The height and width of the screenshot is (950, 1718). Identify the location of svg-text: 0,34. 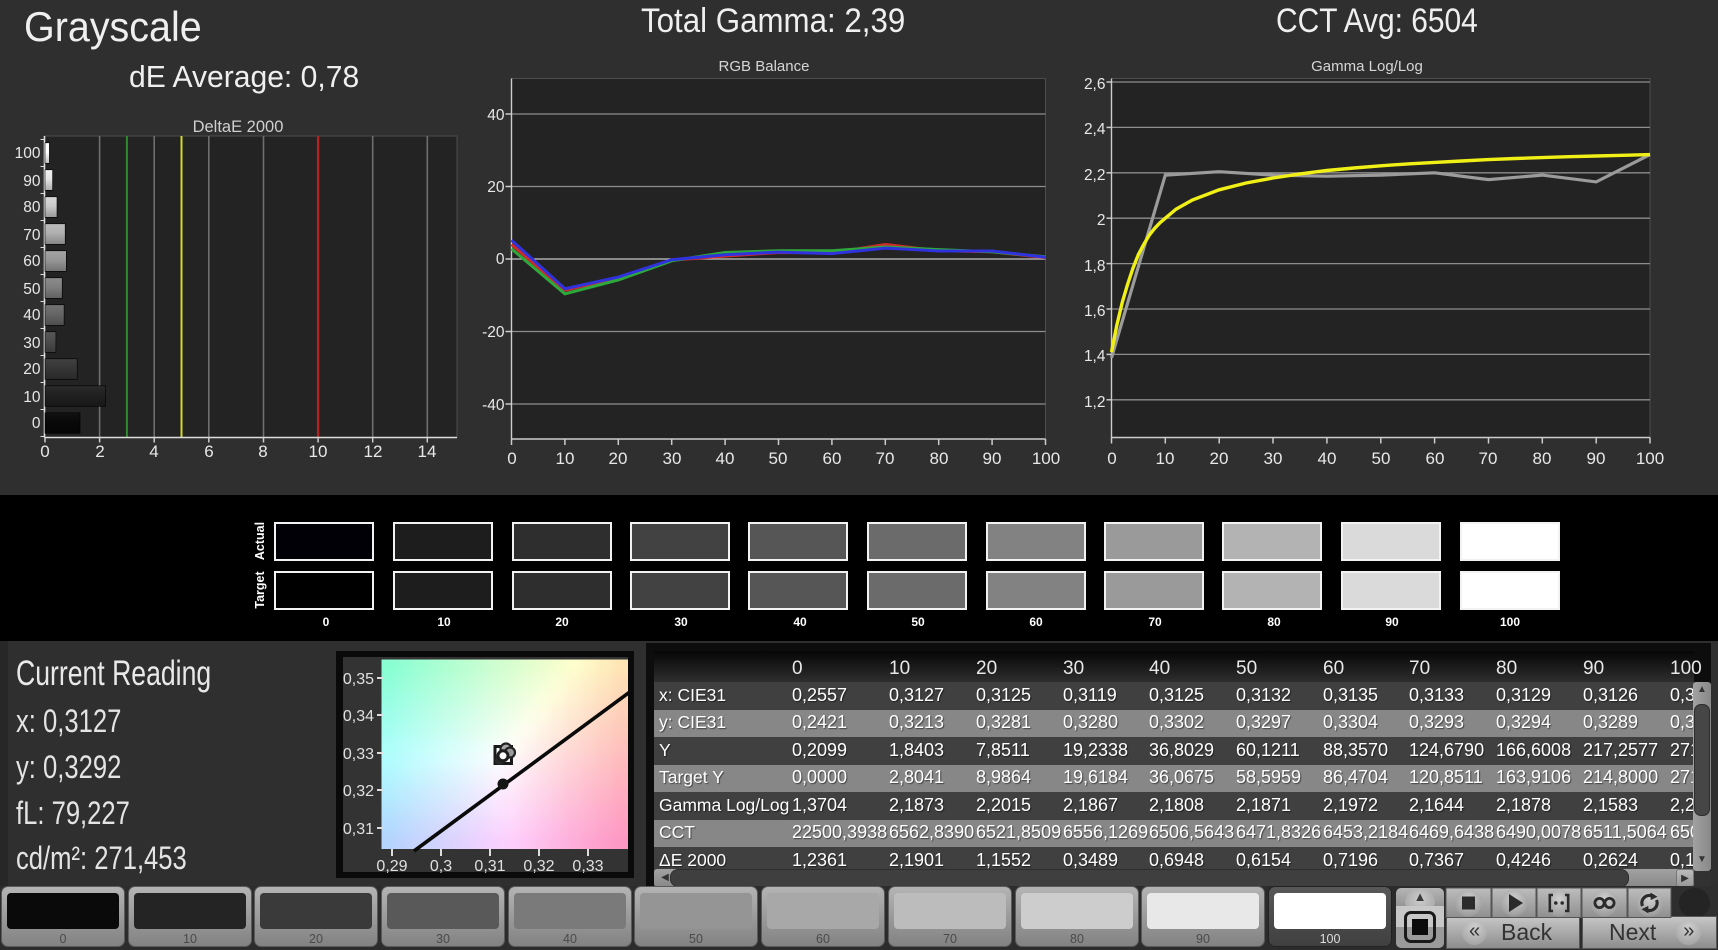
(358, 716).